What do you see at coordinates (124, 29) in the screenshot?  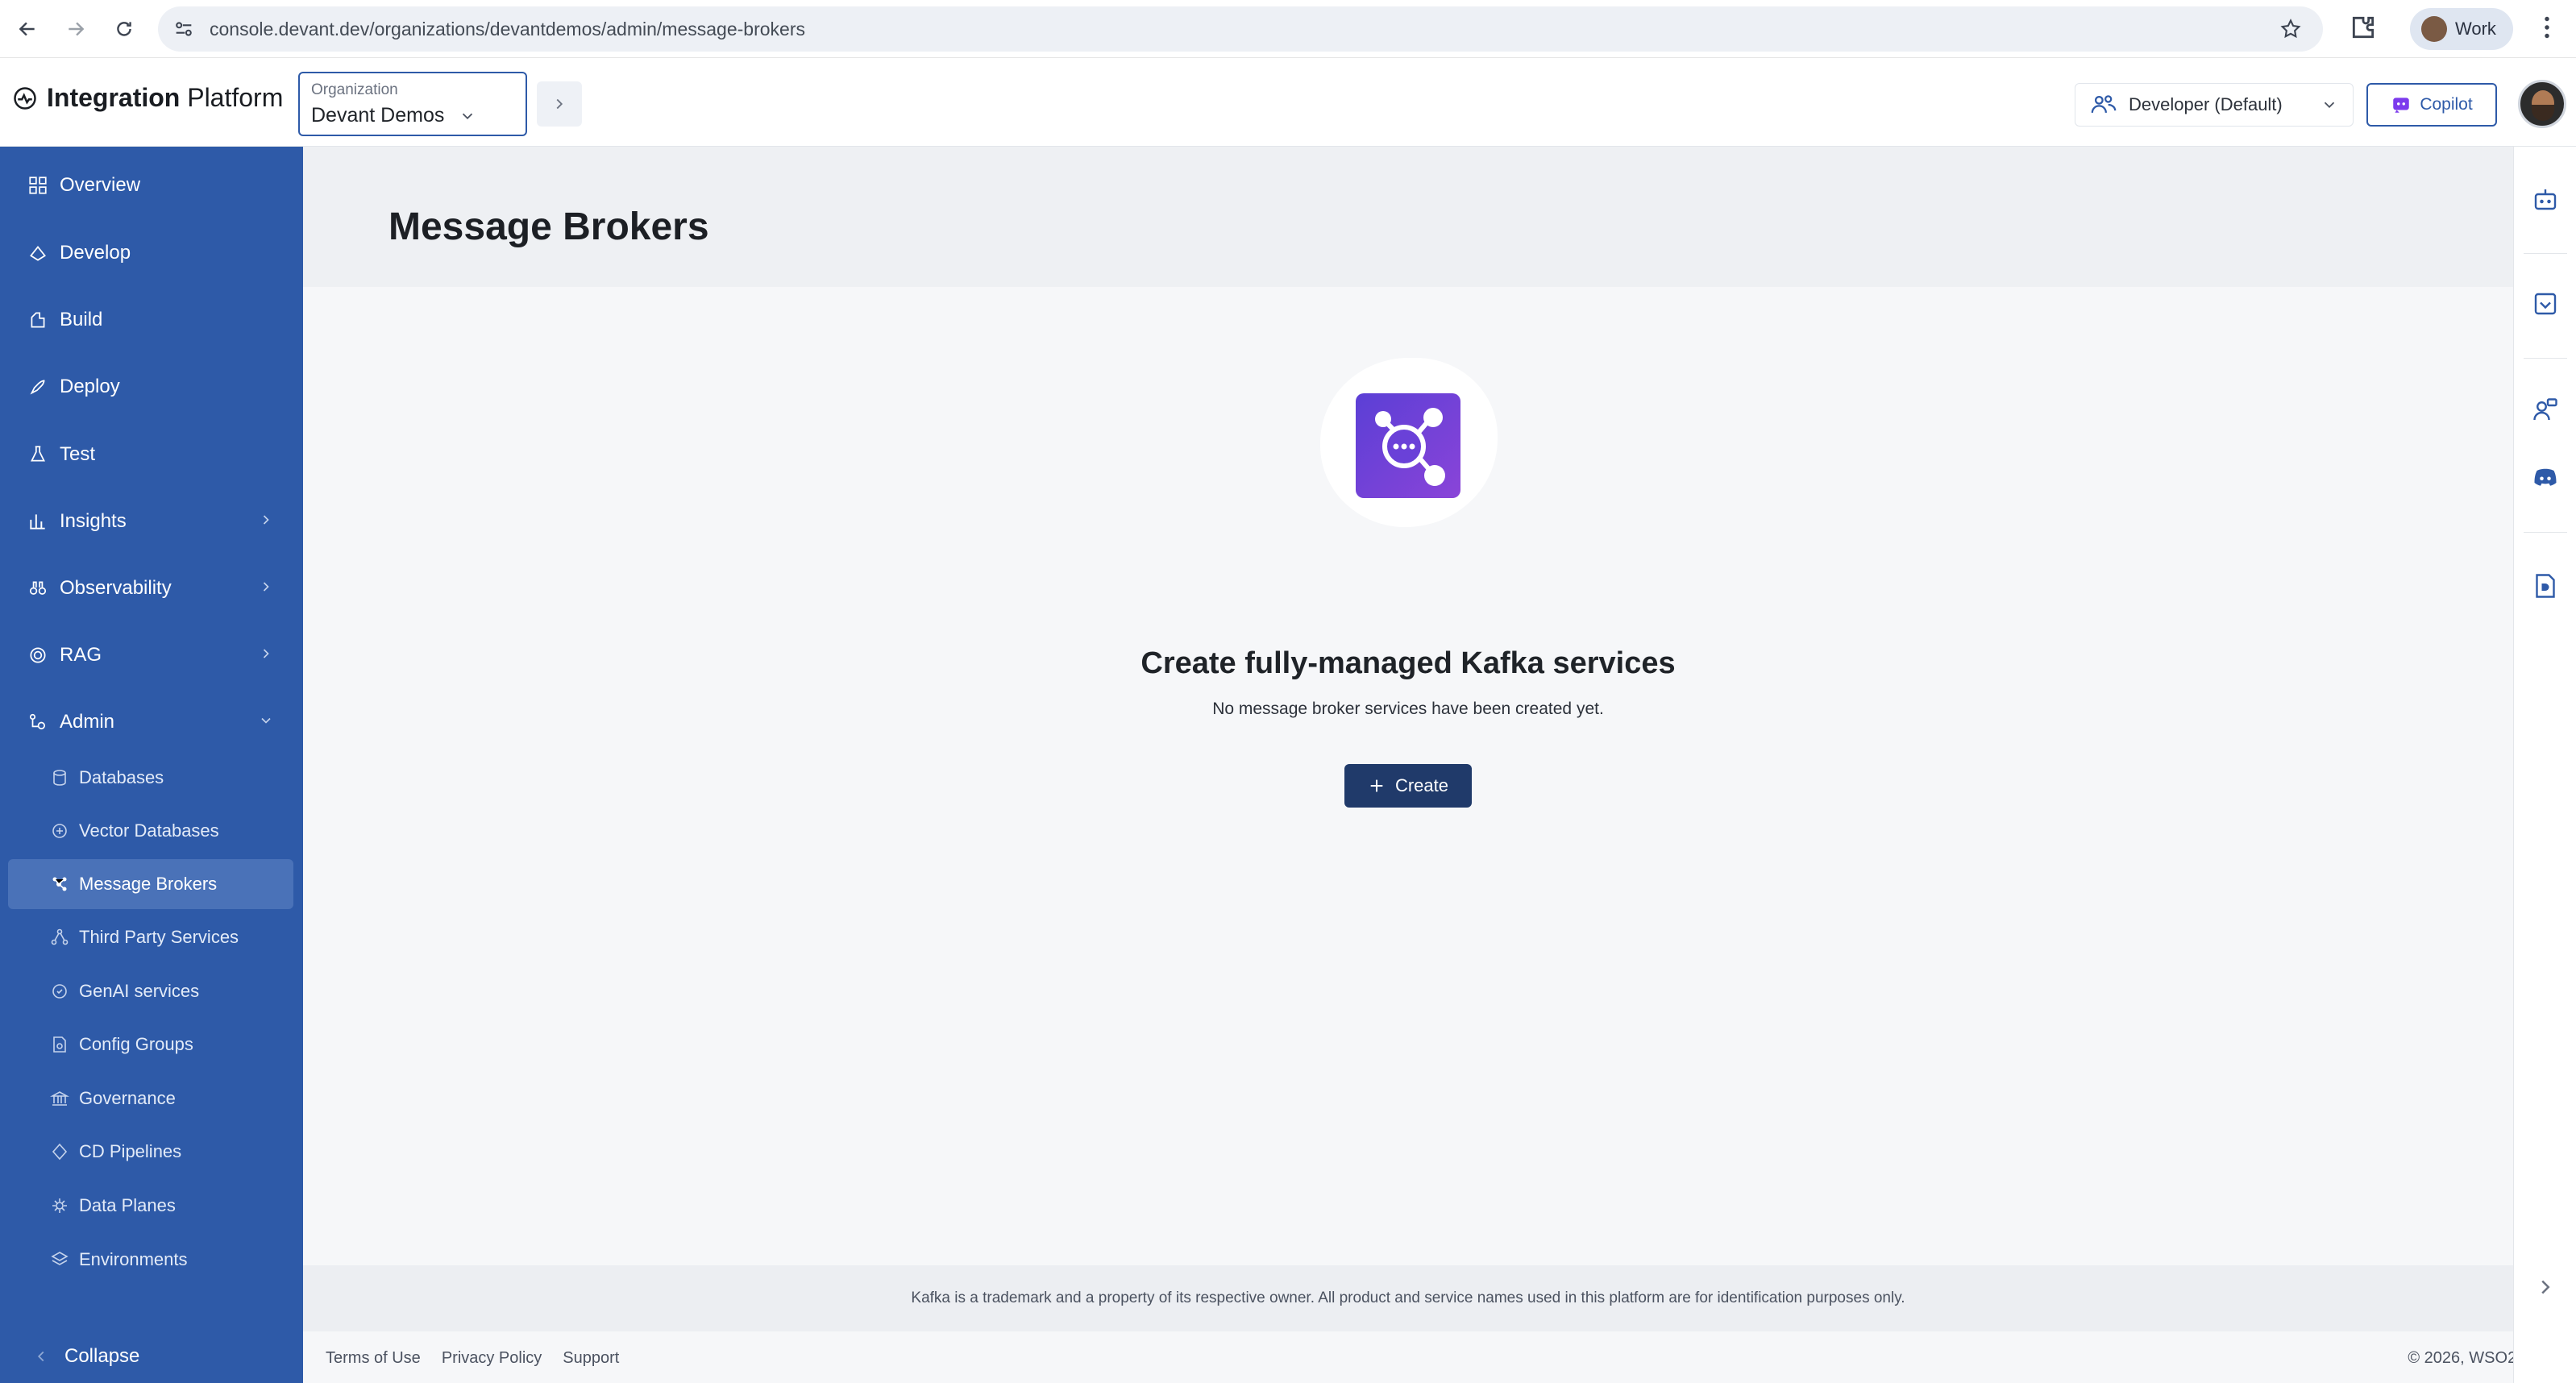 I see `reload-icon` at bounding box center [124, 29].